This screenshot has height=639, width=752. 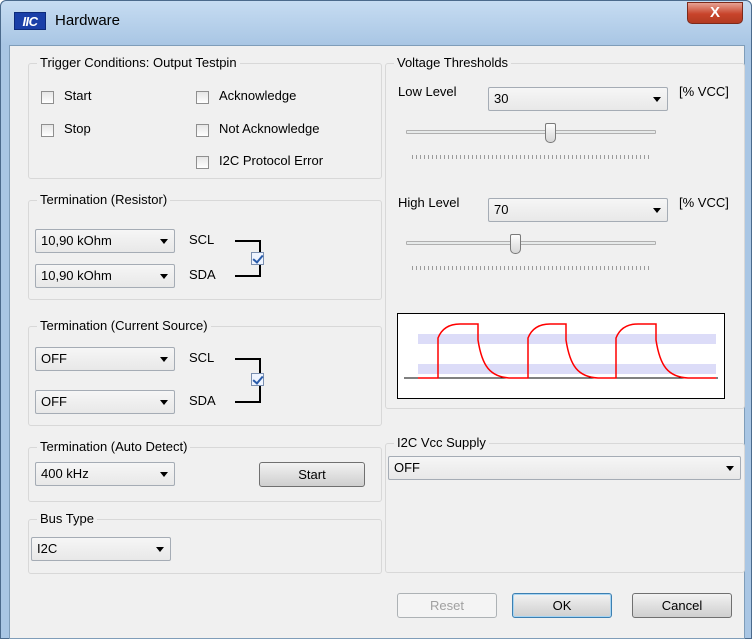 What do you see at coordinates (105, 359) in the screenshot?
I see `scl-current-select: OFF` at bounding box center [105, 359].